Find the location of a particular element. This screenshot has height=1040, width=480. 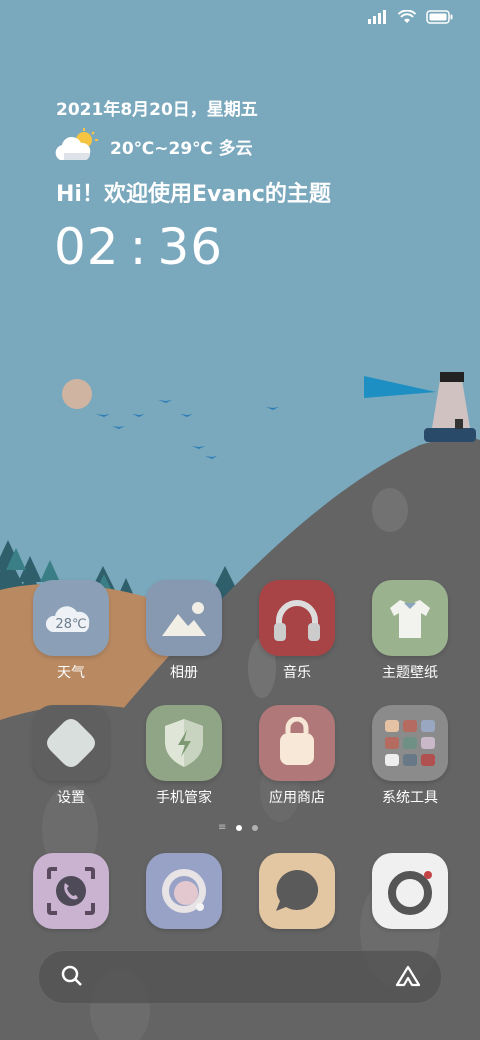

shopping-bag-icon is located at coordinates (297, 743).